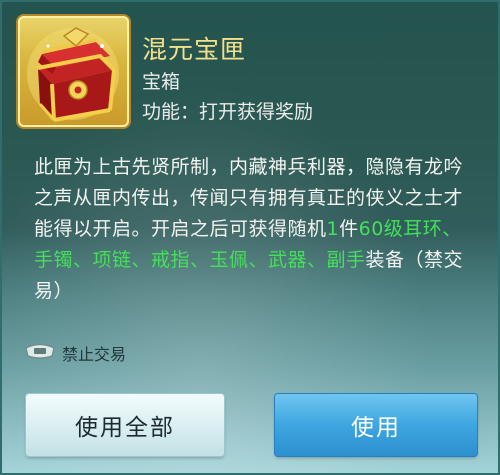 Image resolution: width=500 pixels, height=475 pixels. Describe the element at coordinates (376, 425) in the screenshot. I see `use-button: 使用` at that location.